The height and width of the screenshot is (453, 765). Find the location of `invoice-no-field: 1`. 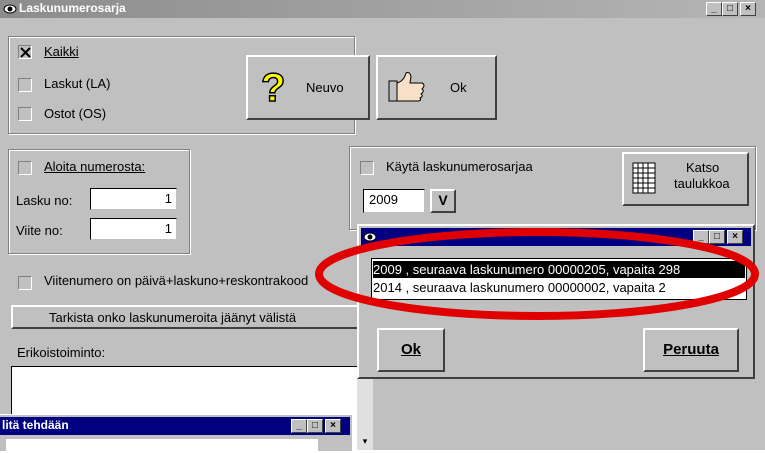

invoice-no-field: 1 is located at coordinates (133, 199).